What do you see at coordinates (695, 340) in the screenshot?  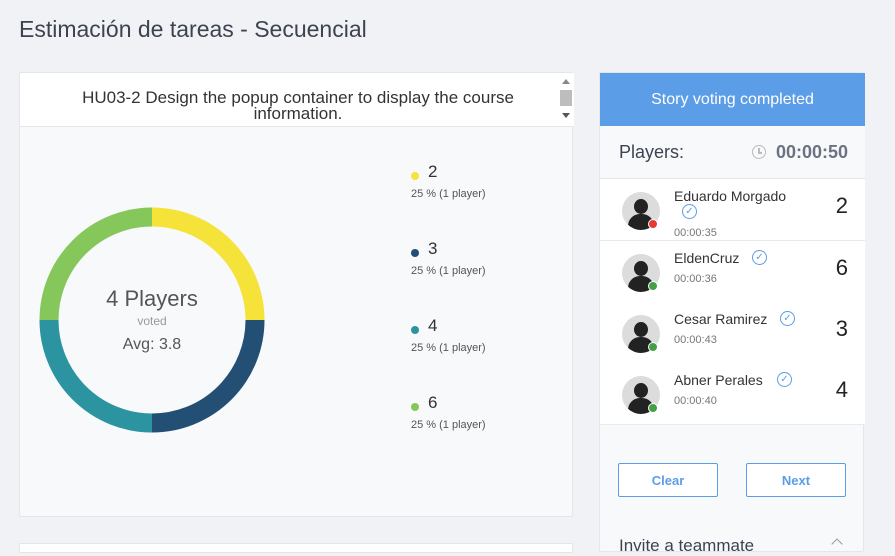 I see `player-time: 00:00:43` at bounding box center [695, 340].